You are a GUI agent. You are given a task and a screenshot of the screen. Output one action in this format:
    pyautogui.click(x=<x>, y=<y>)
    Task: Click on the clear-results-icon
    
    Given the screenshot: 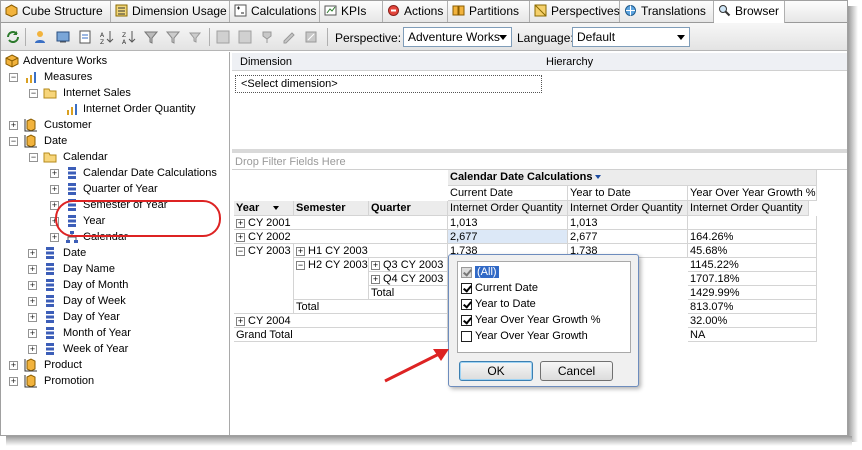 What is the action you would take?
    pyautogui.click(x=311, y=37)
    